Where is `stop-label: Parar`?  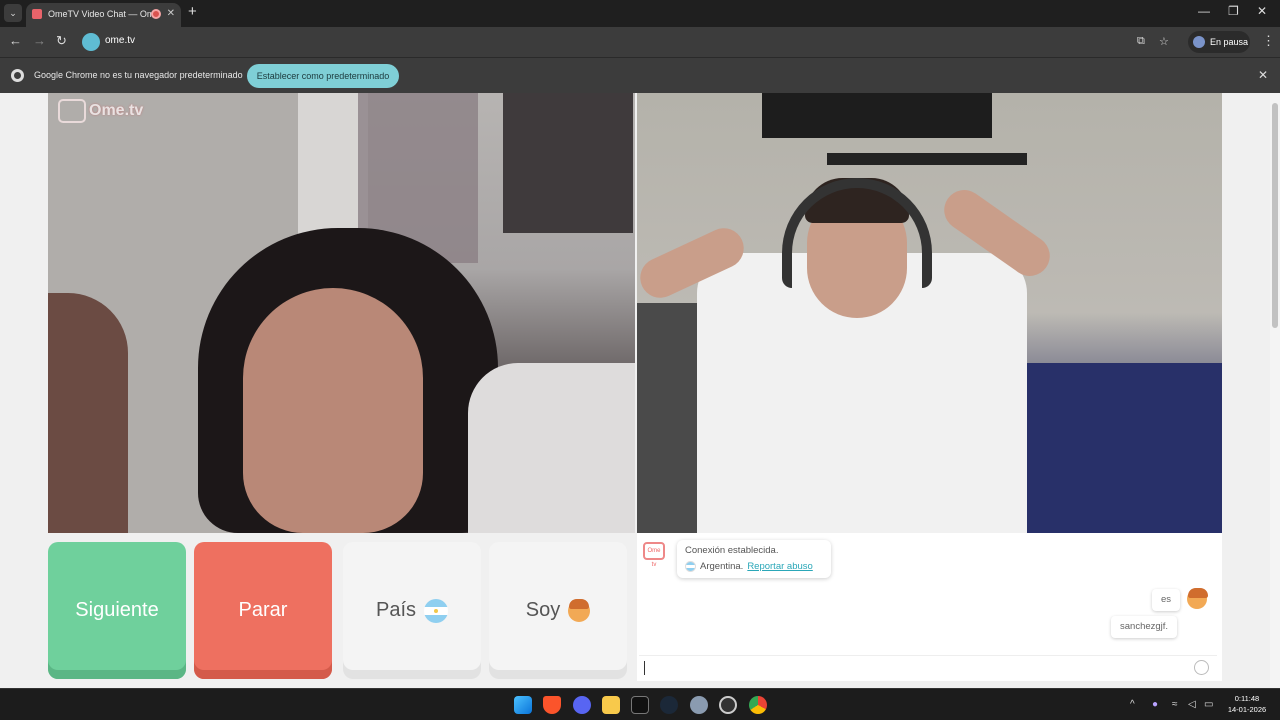
stop-label: Parar is located at coordinates (263, 610).